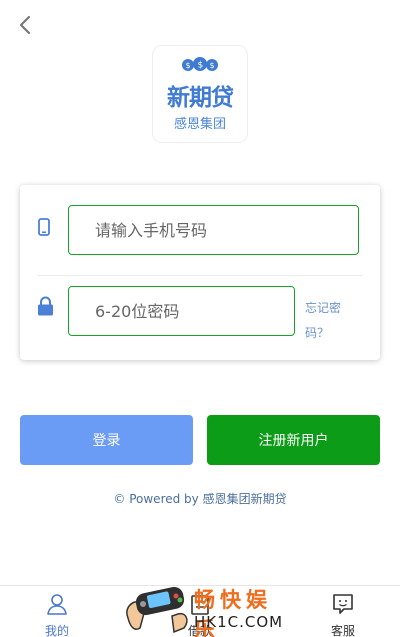  Describe the element at coordinates (25, 25) in the screenshot. I see `chevron-left-icon` at that location.